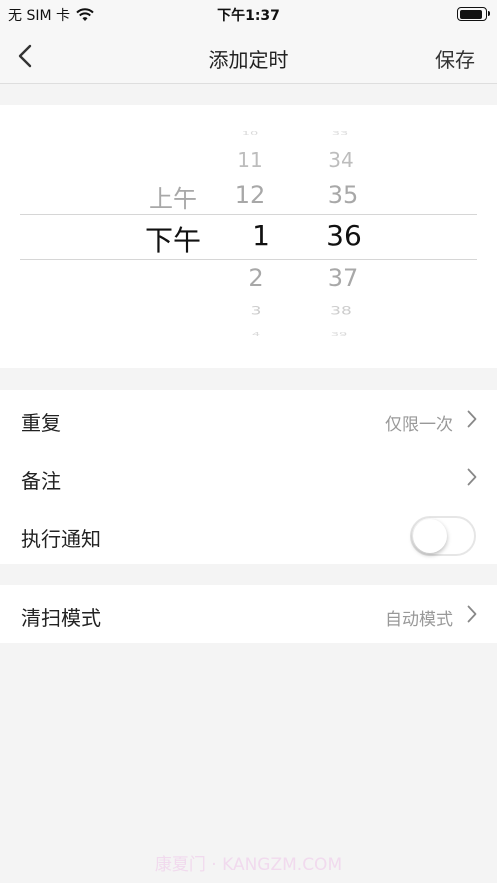  Describe the element at coordinates (339, 335) in the screenshot. I see `minute-option: 39` at that location.